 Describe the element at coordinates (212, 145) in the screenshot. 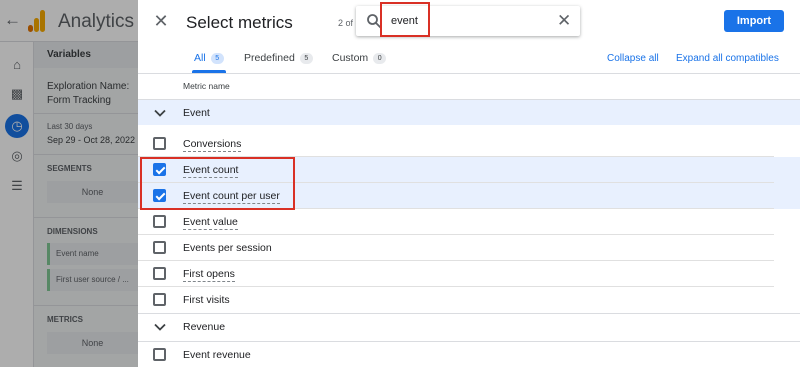

I see `metric-label: Conversions` at that location.